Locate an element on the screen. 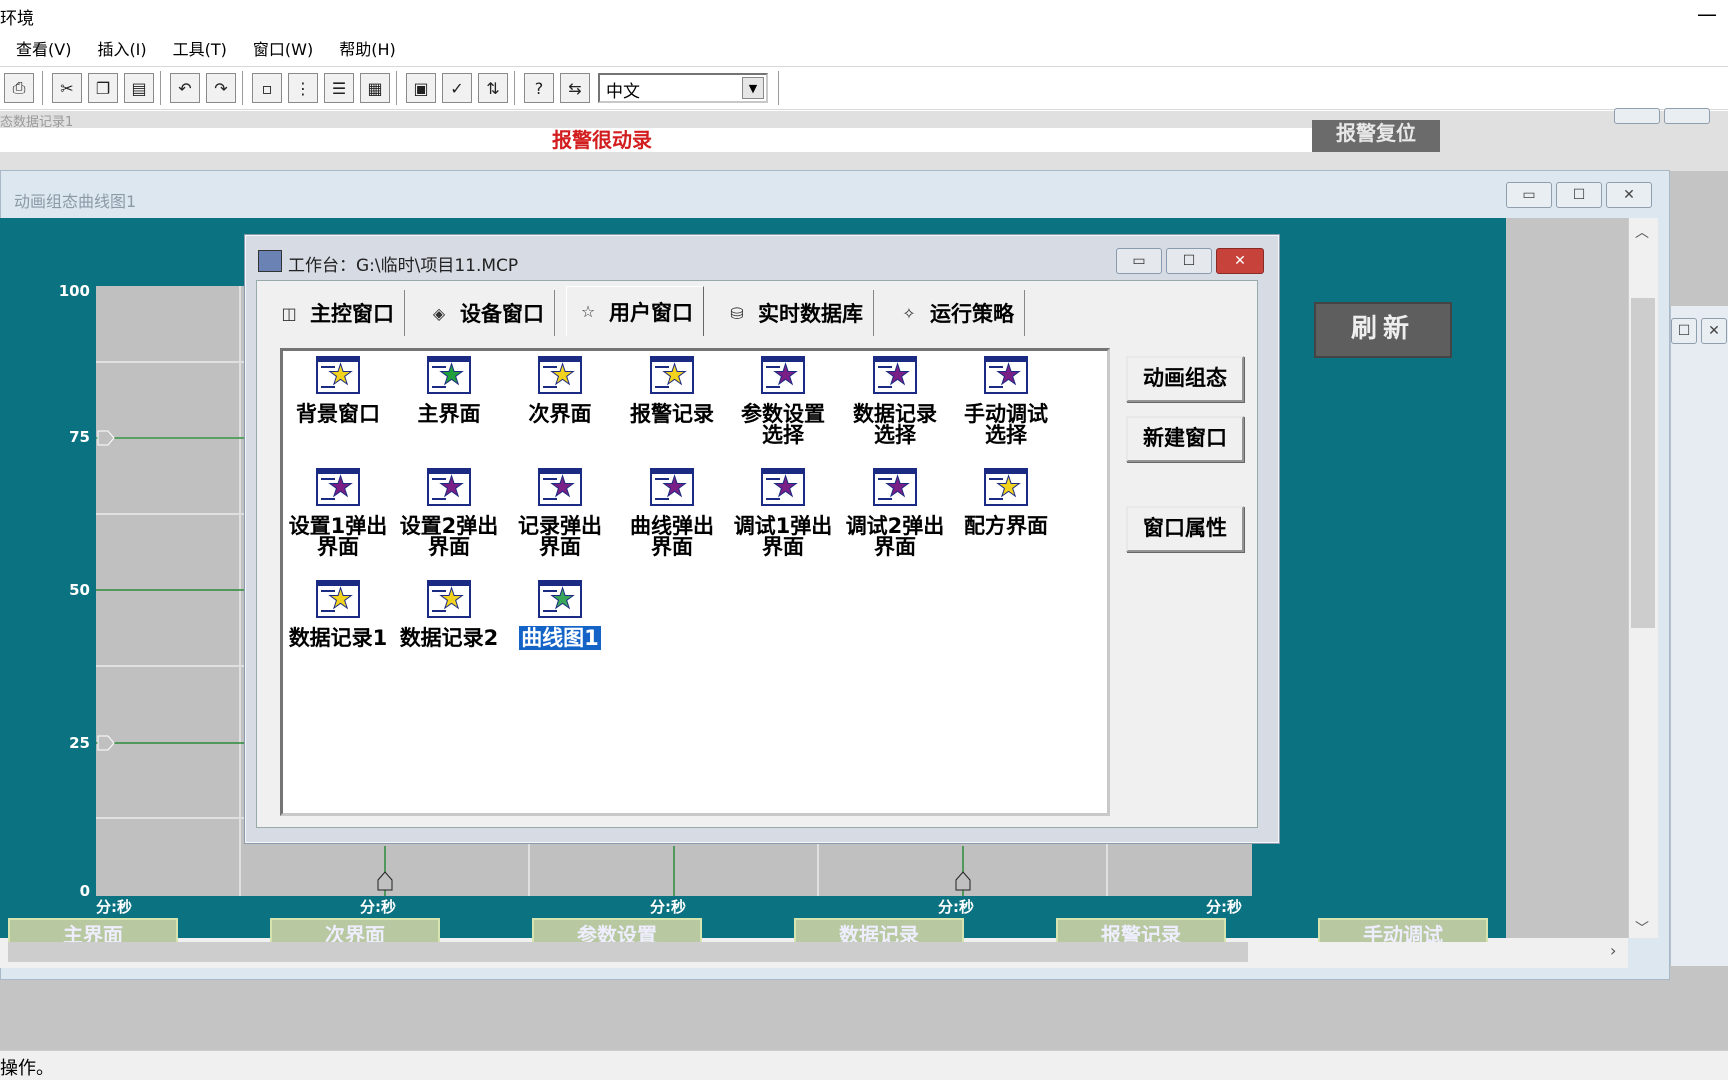 The image size is (1728, 1080). chevron-down-icon: ▼ is located at coordinates (753, 88).